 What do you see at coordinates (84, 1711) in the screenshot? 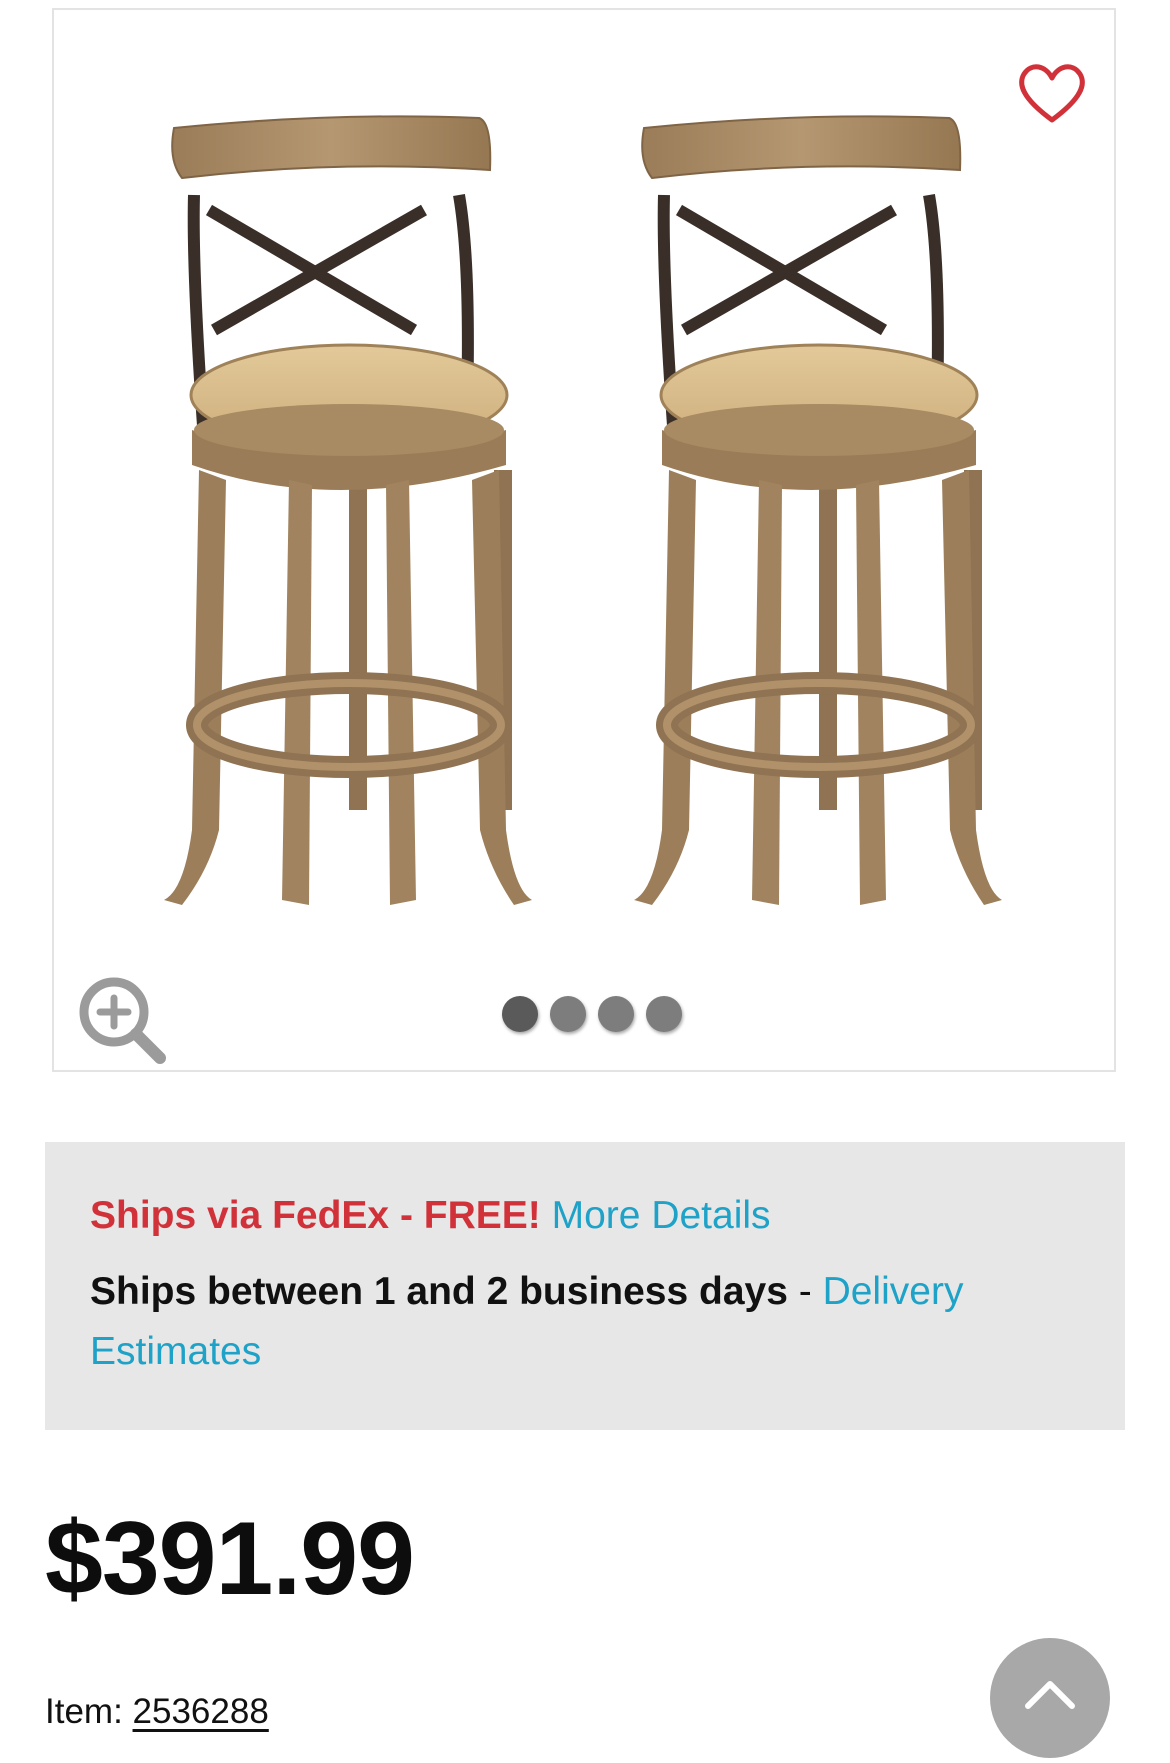
I see `item-label: Item:` at bounding box center [84, 1711].